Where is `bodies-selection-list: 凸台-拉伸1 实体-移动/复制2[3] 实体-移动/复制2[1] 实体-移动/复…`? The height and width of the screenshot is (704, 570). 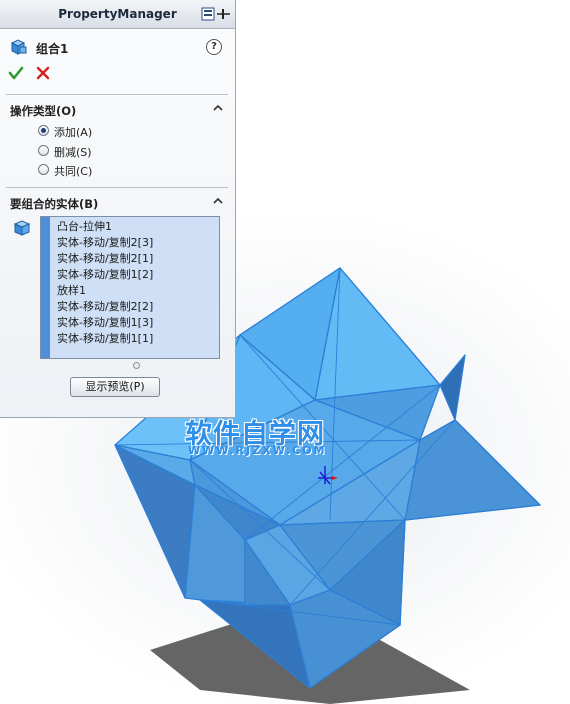
bodies-selection-list: 凸台-拉伸1 实体-移动/复制2[3] 实体-移动/复制2[1] 实体-移动/复… is located at coordinates (130, 287).